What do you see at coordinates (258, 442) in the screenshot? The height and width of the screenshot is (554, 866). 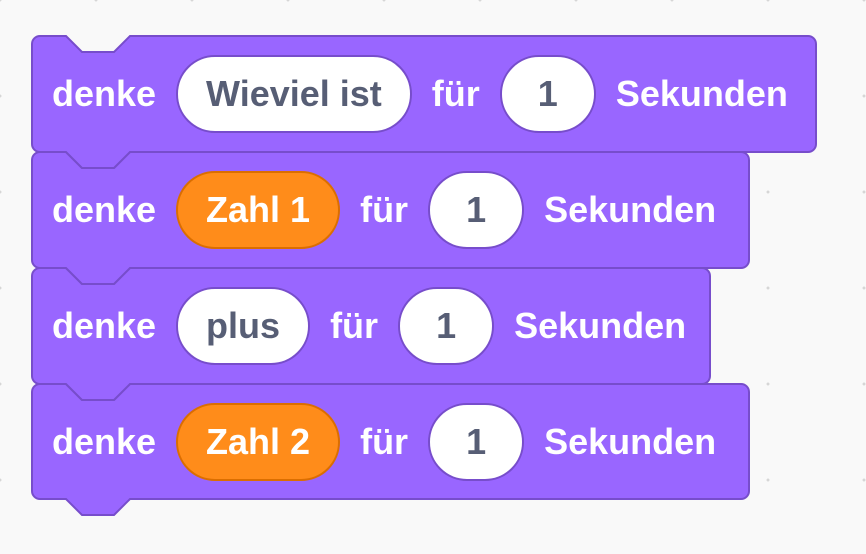 I see `variable-reporter-zahl-2: Zahl 2` at bounding box center [258, 442].